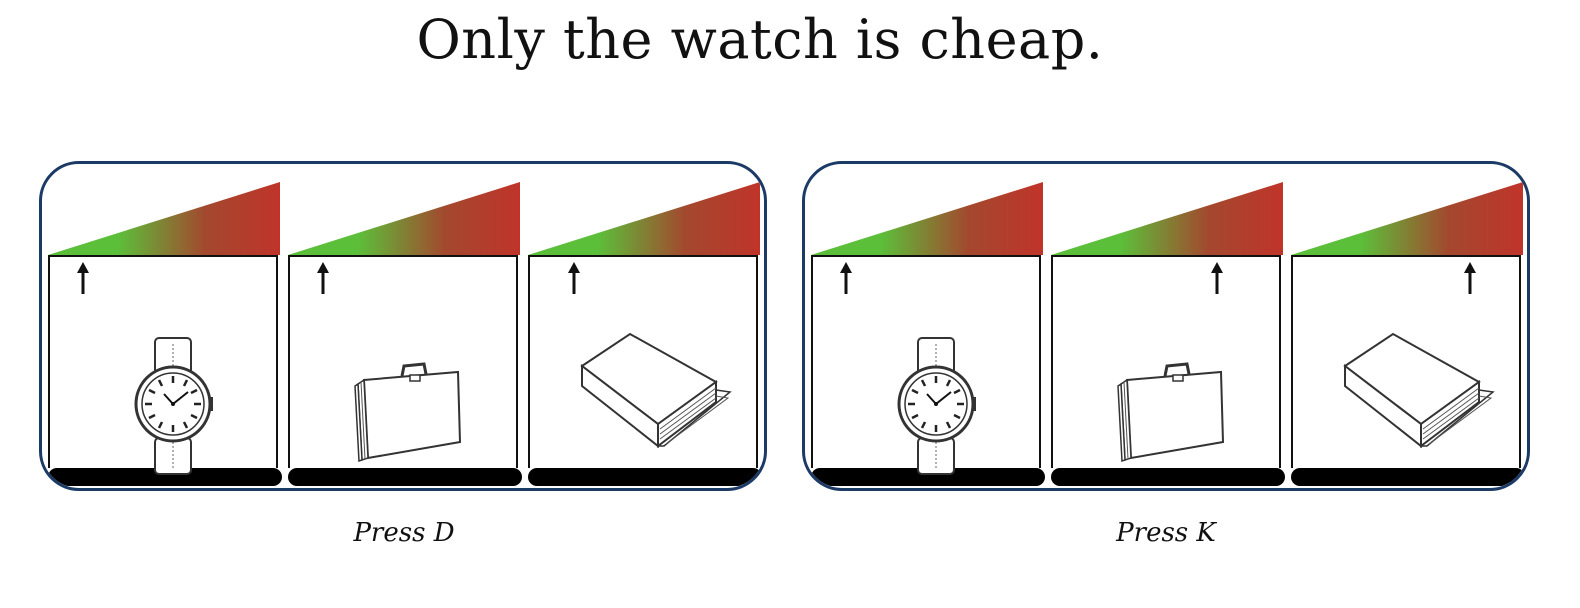 This screenshot has height=608, width=1580. I want to click on press-d-label: Press D, so click(404, 533).